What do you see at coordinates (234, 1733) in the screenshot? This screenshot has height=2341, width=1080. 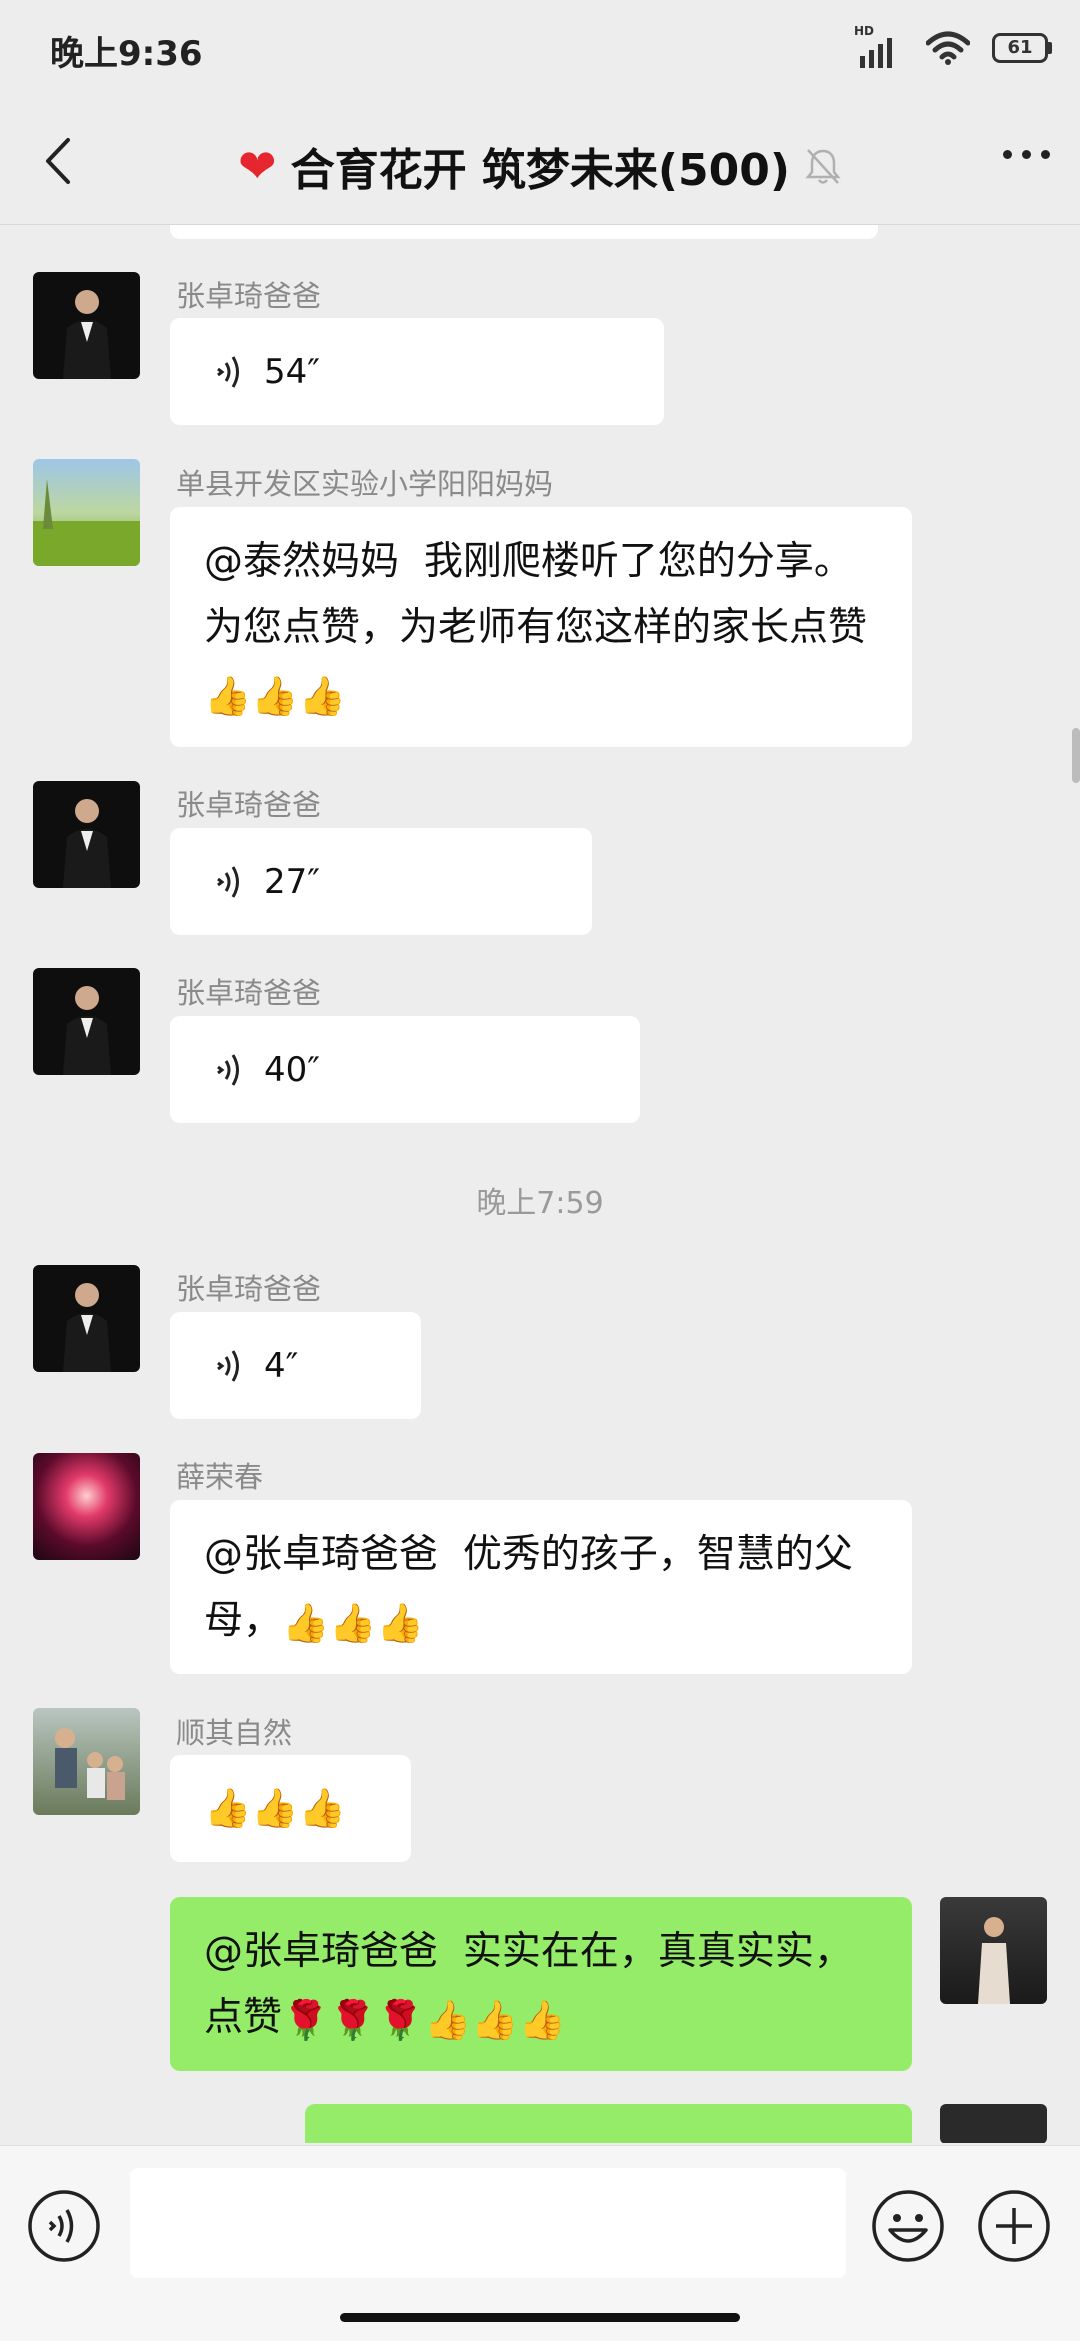 I see `sender-name: 顺其自然` at bounding box center [234, 1733].